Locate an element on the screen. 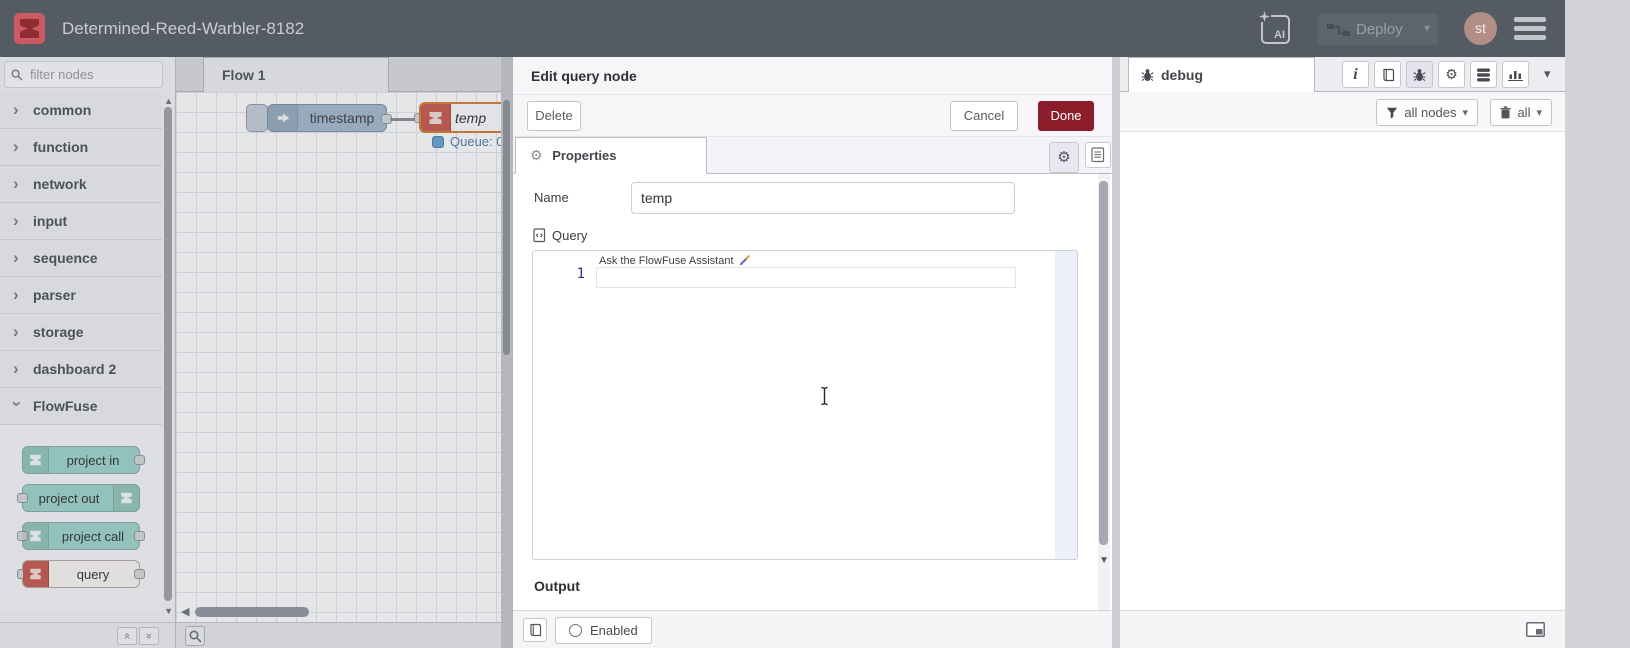 The width and height of the screenshot is (1630, 648). palette-node-query: query is located at coordinates (81, 574).